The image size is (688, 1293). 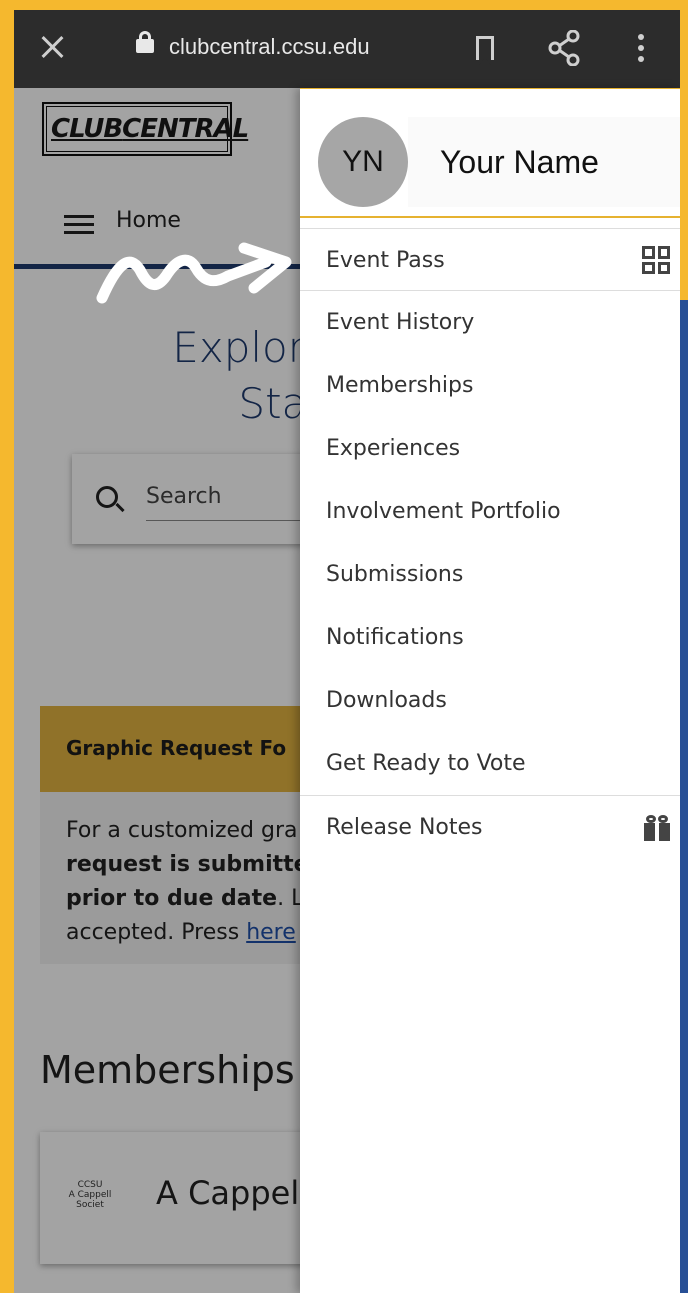 I want to click on menu-item-label: Release Notes, so click(x=404, y=827).